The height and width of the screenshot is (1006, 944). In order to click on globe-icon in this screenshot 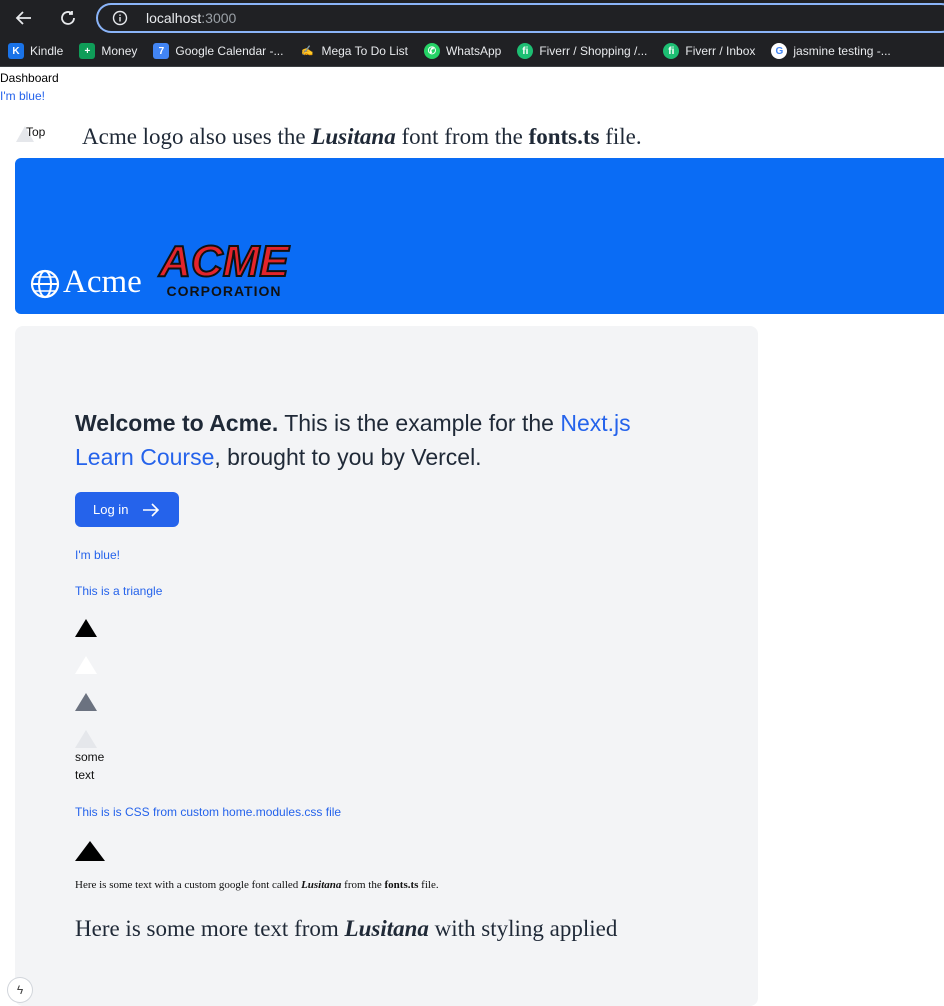, I will do `click(45, 284)`.